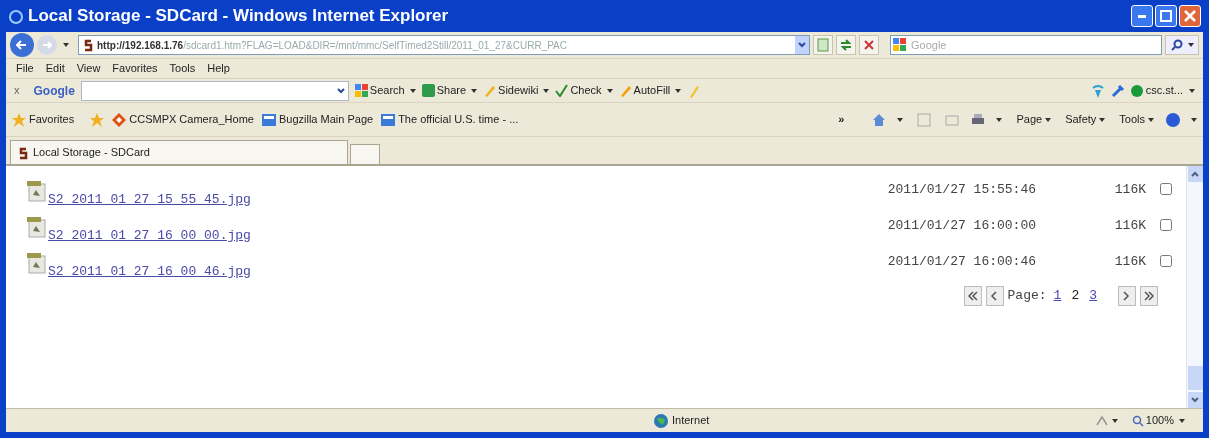 The height and width of the screenshot is (438, 1209). Describe the element at coordinates (317, 119) in the screenshot. I see `favorite-link: Bugzilla Main Page` at that location.